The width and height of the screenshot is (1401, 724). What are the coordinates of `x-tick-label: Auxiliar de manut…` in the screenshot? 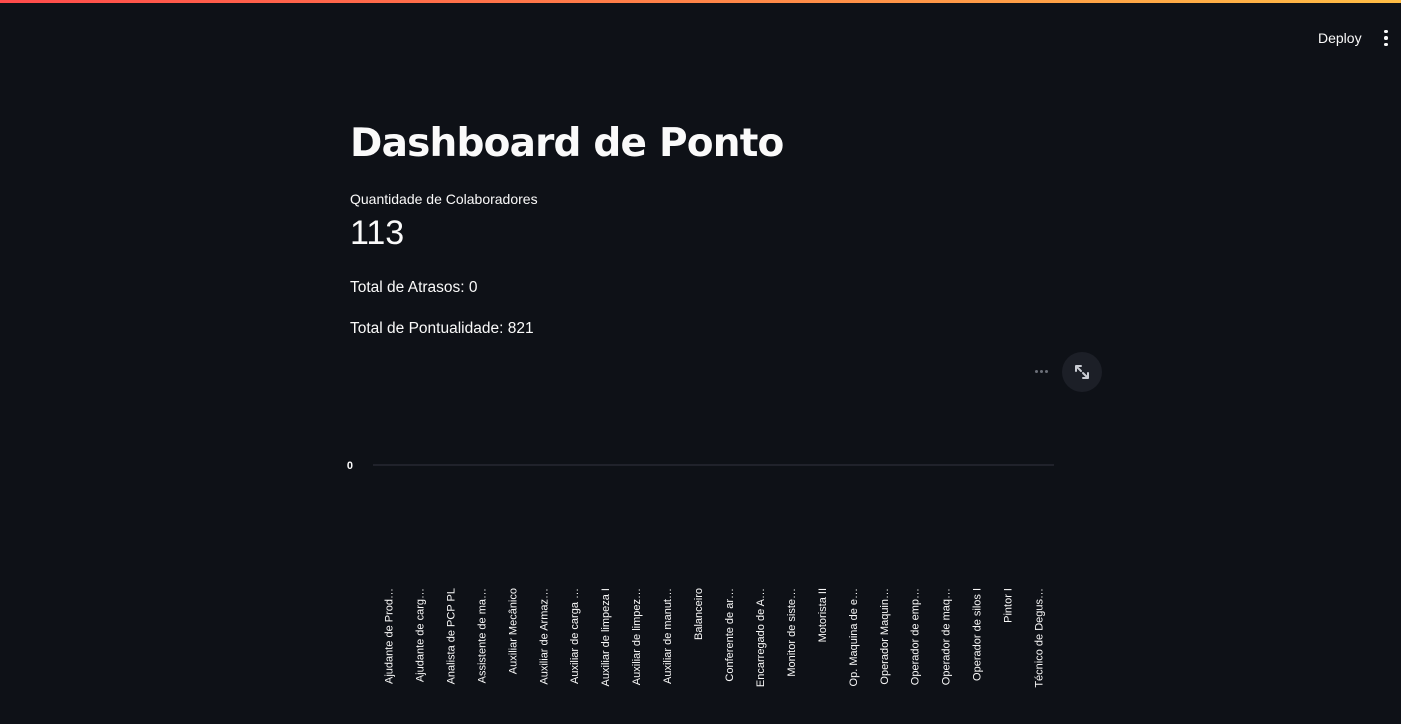 It's located at (668, 636).